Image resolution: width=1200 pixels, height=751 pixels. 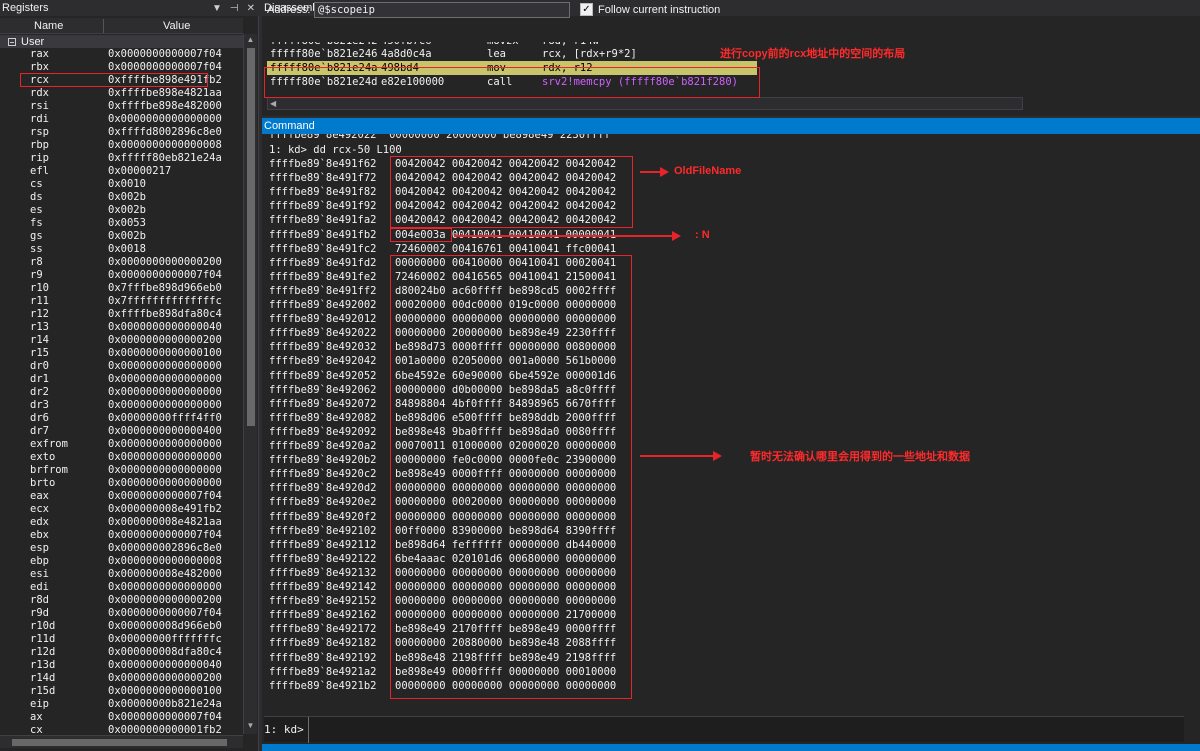 I want to click on register-group-user: User, so click(x=121, y=41).